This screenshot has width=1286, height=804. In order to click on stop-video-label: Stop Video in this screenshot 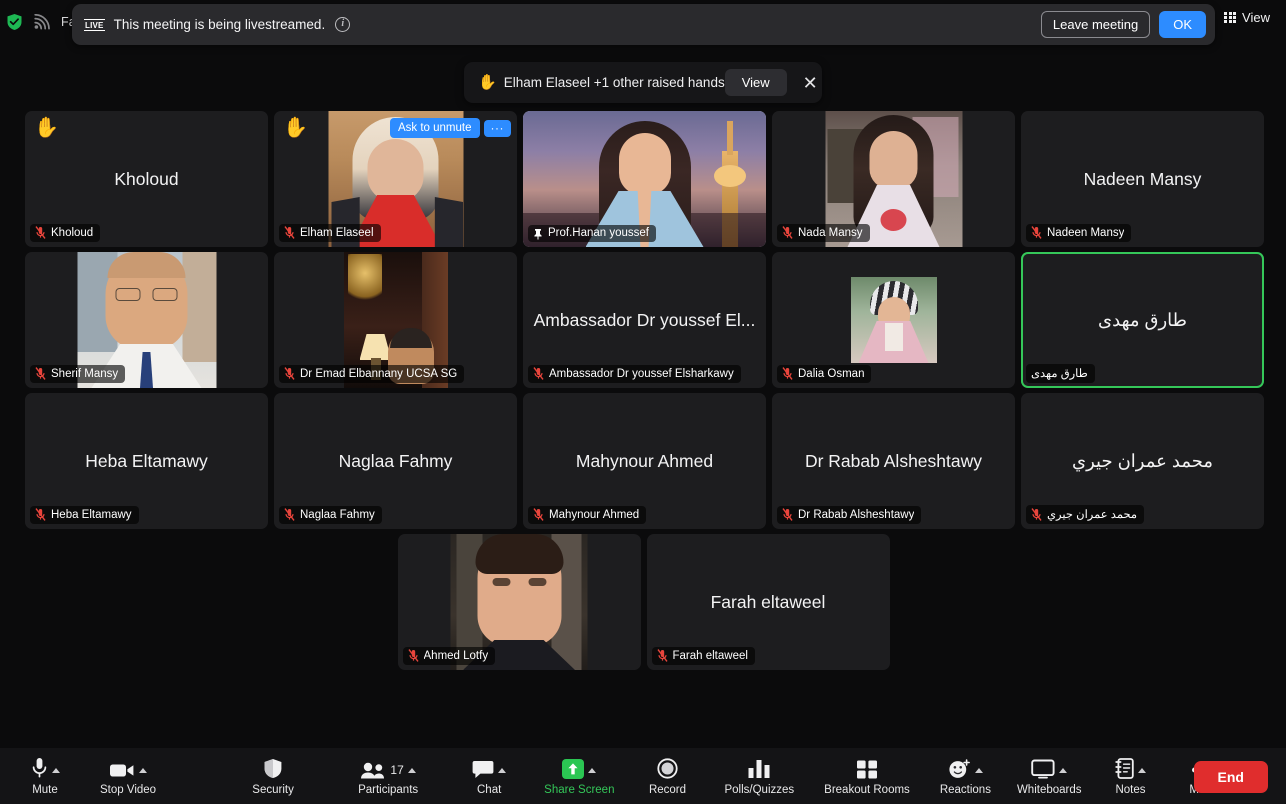, I will do `click(128, 789)`.